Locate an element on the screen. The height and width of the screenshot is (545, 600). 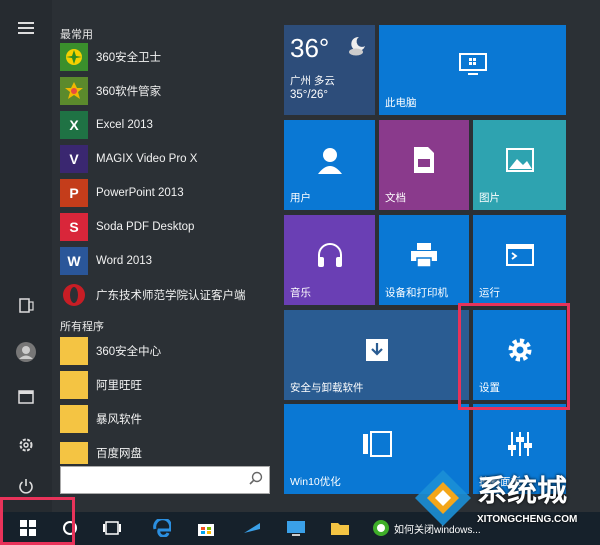
app-item-baidu-pan: 百度网盘 is located at coordinates (167, 453).